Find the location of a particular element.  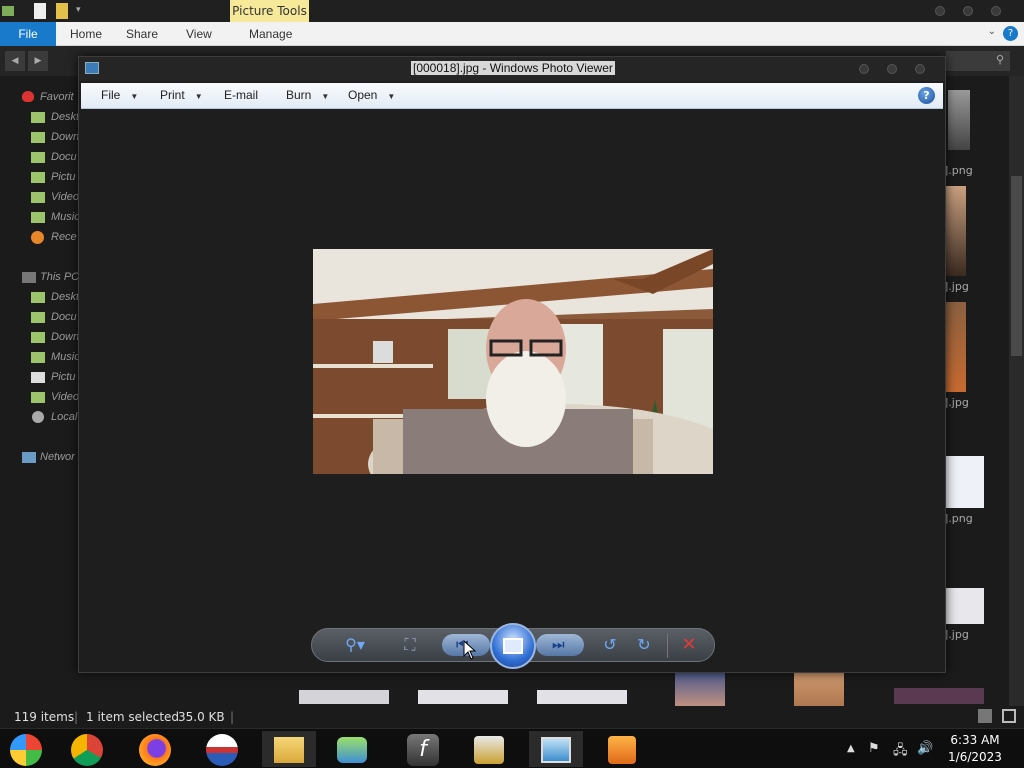

menu-file: File ▼ is located at coordinates (119, 95).